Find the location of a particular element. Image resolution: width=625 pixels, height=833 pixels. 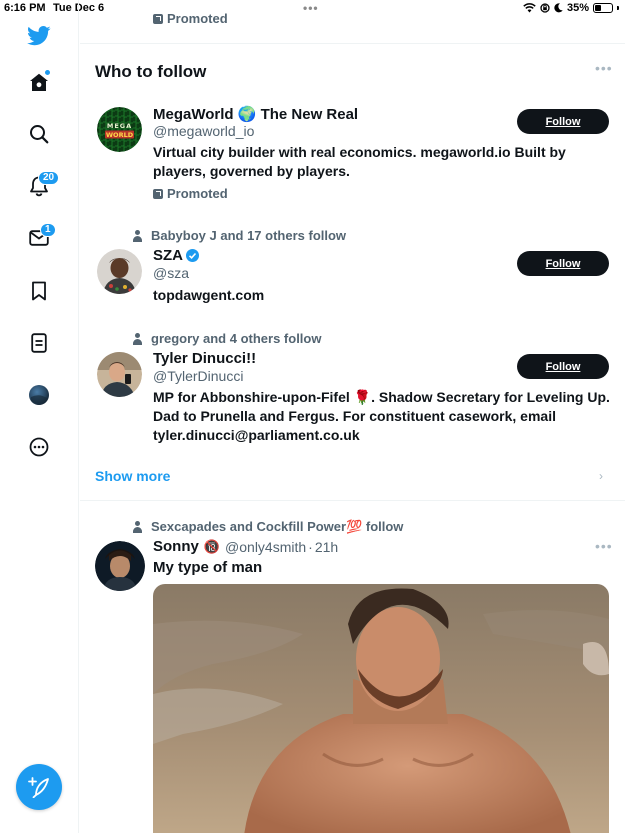

user-bio-link: topdawgent.com is located at coordinates (383, 295).